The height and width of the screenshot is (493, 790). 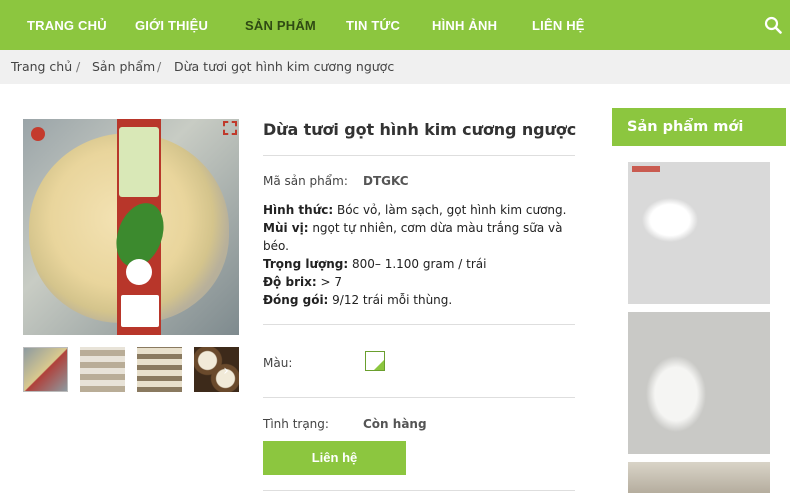 I want to click on color-swatch, so click(x=375, y=361).